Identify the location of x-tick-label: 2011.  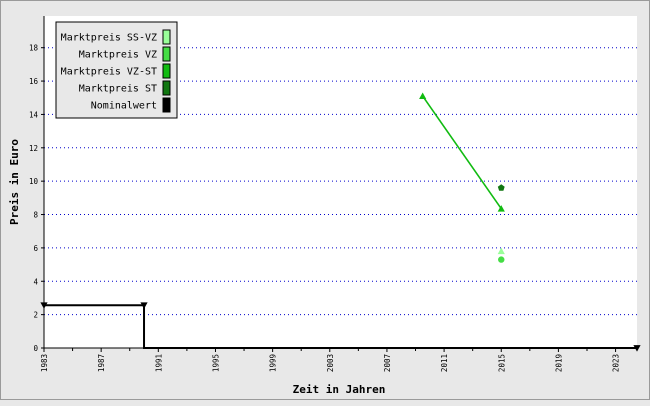
(444, 363).